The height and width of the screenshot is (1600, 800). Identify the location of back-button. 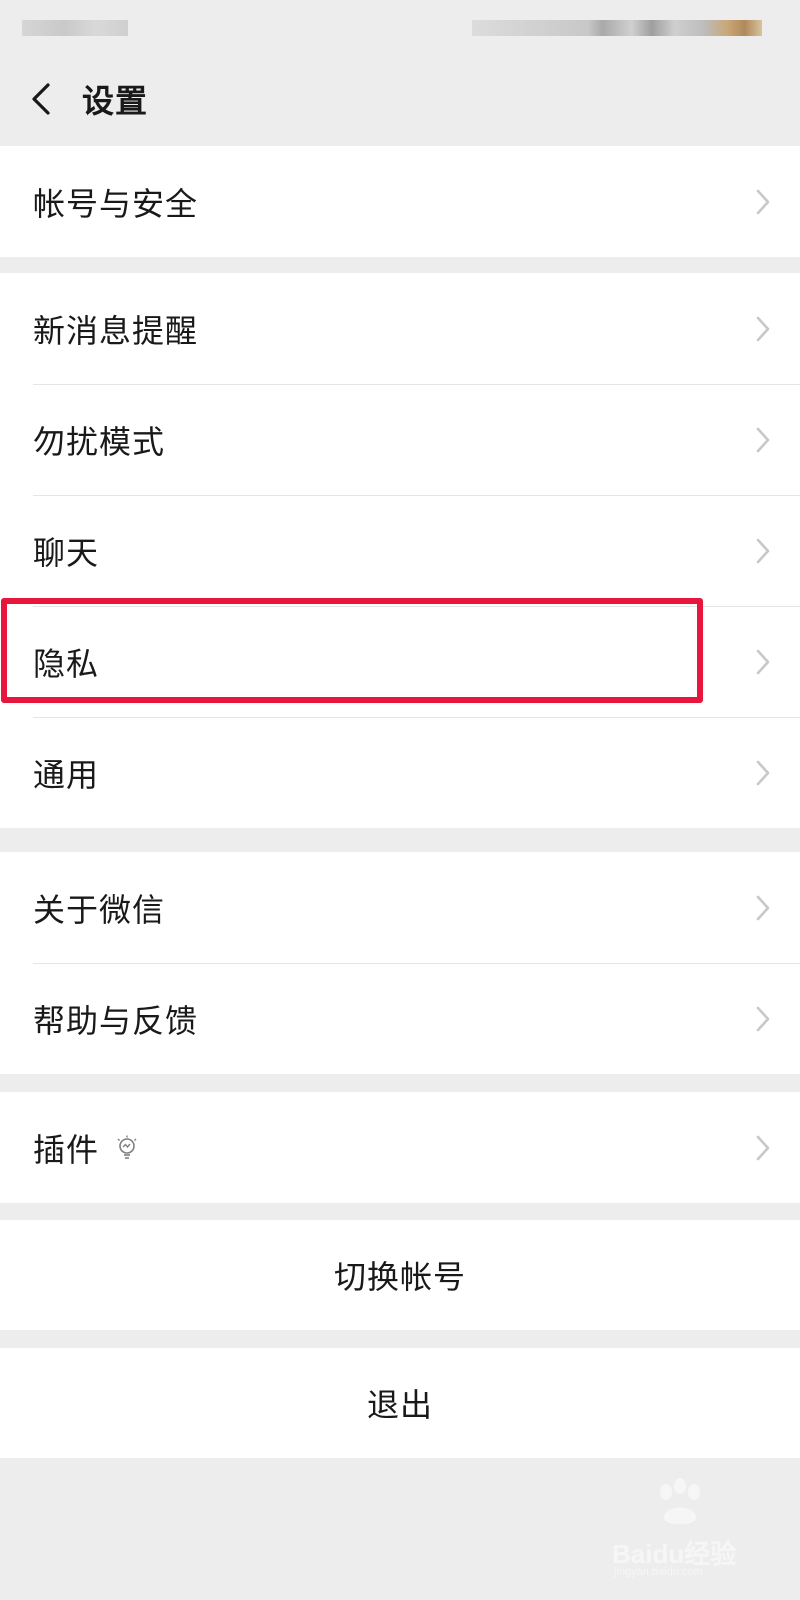
(41, 99).